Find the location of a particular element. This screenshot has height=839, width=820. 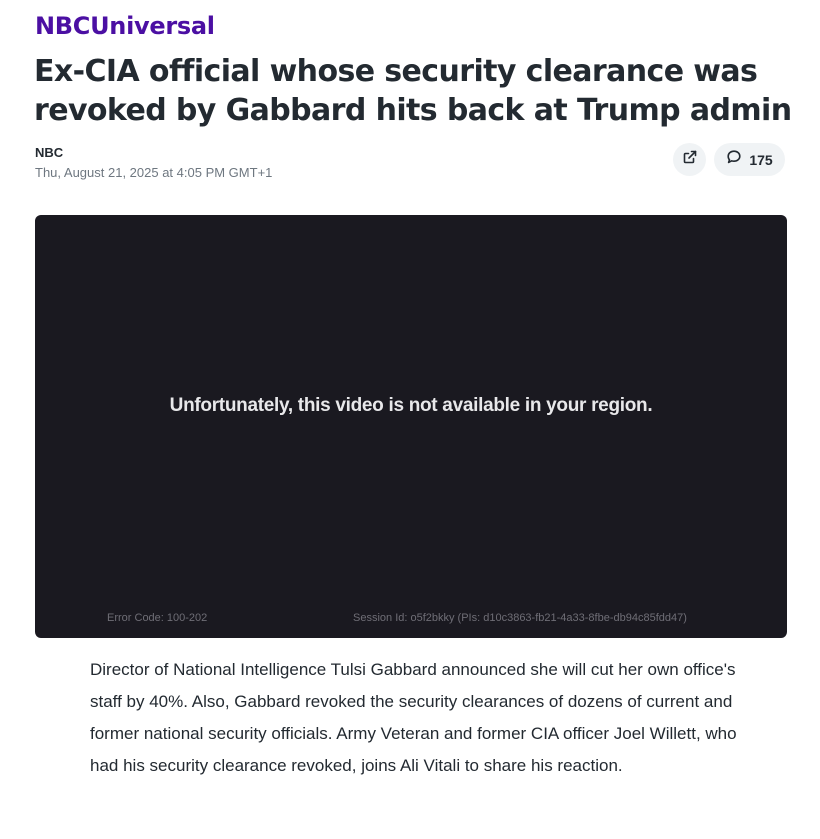

comment-count: 175 is located at coordinates (761, 159).